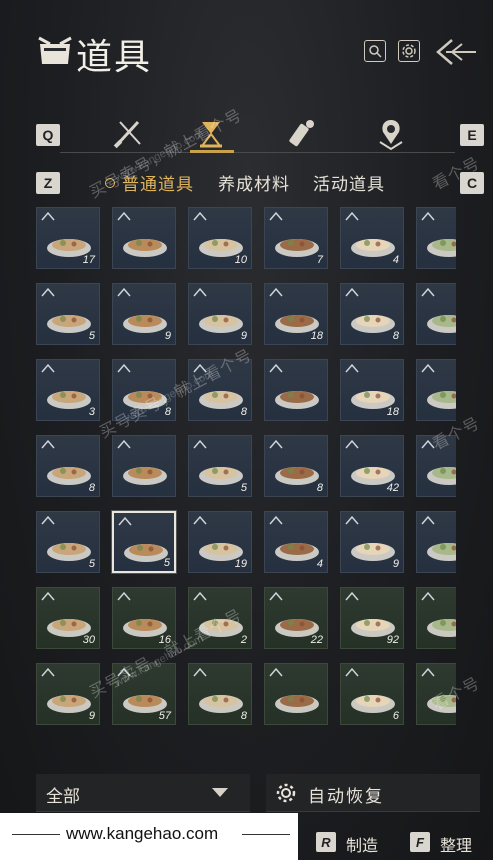 The width and height of the screenshot is (493, 860). I want to click on item-count: 30, so click(88, 640).